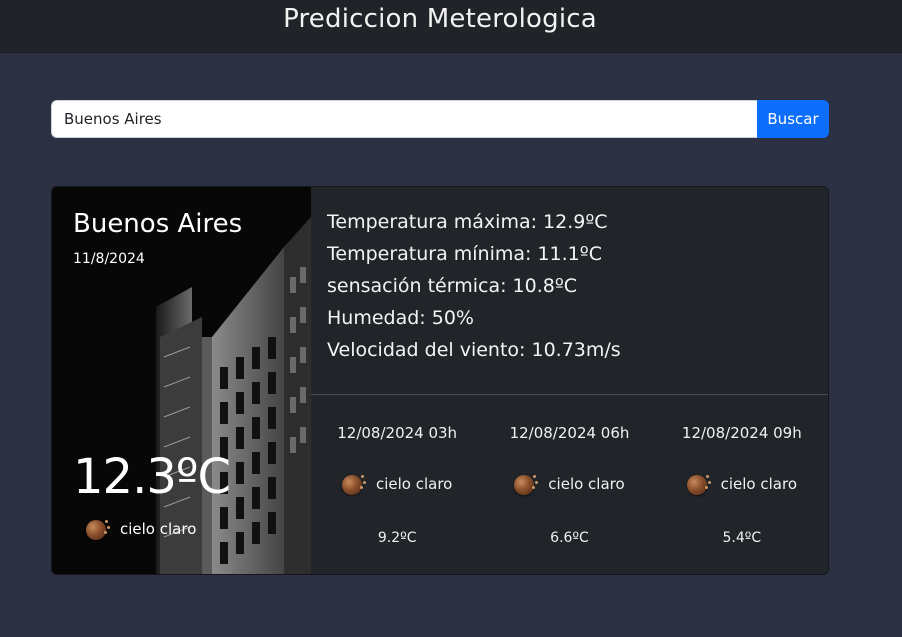 The image size is (902, 637). What do you see at coordinates (397, 538) in the screenshot?
I see `forecast-temperature: 9.2ºC` at bounding box center [397, 538].